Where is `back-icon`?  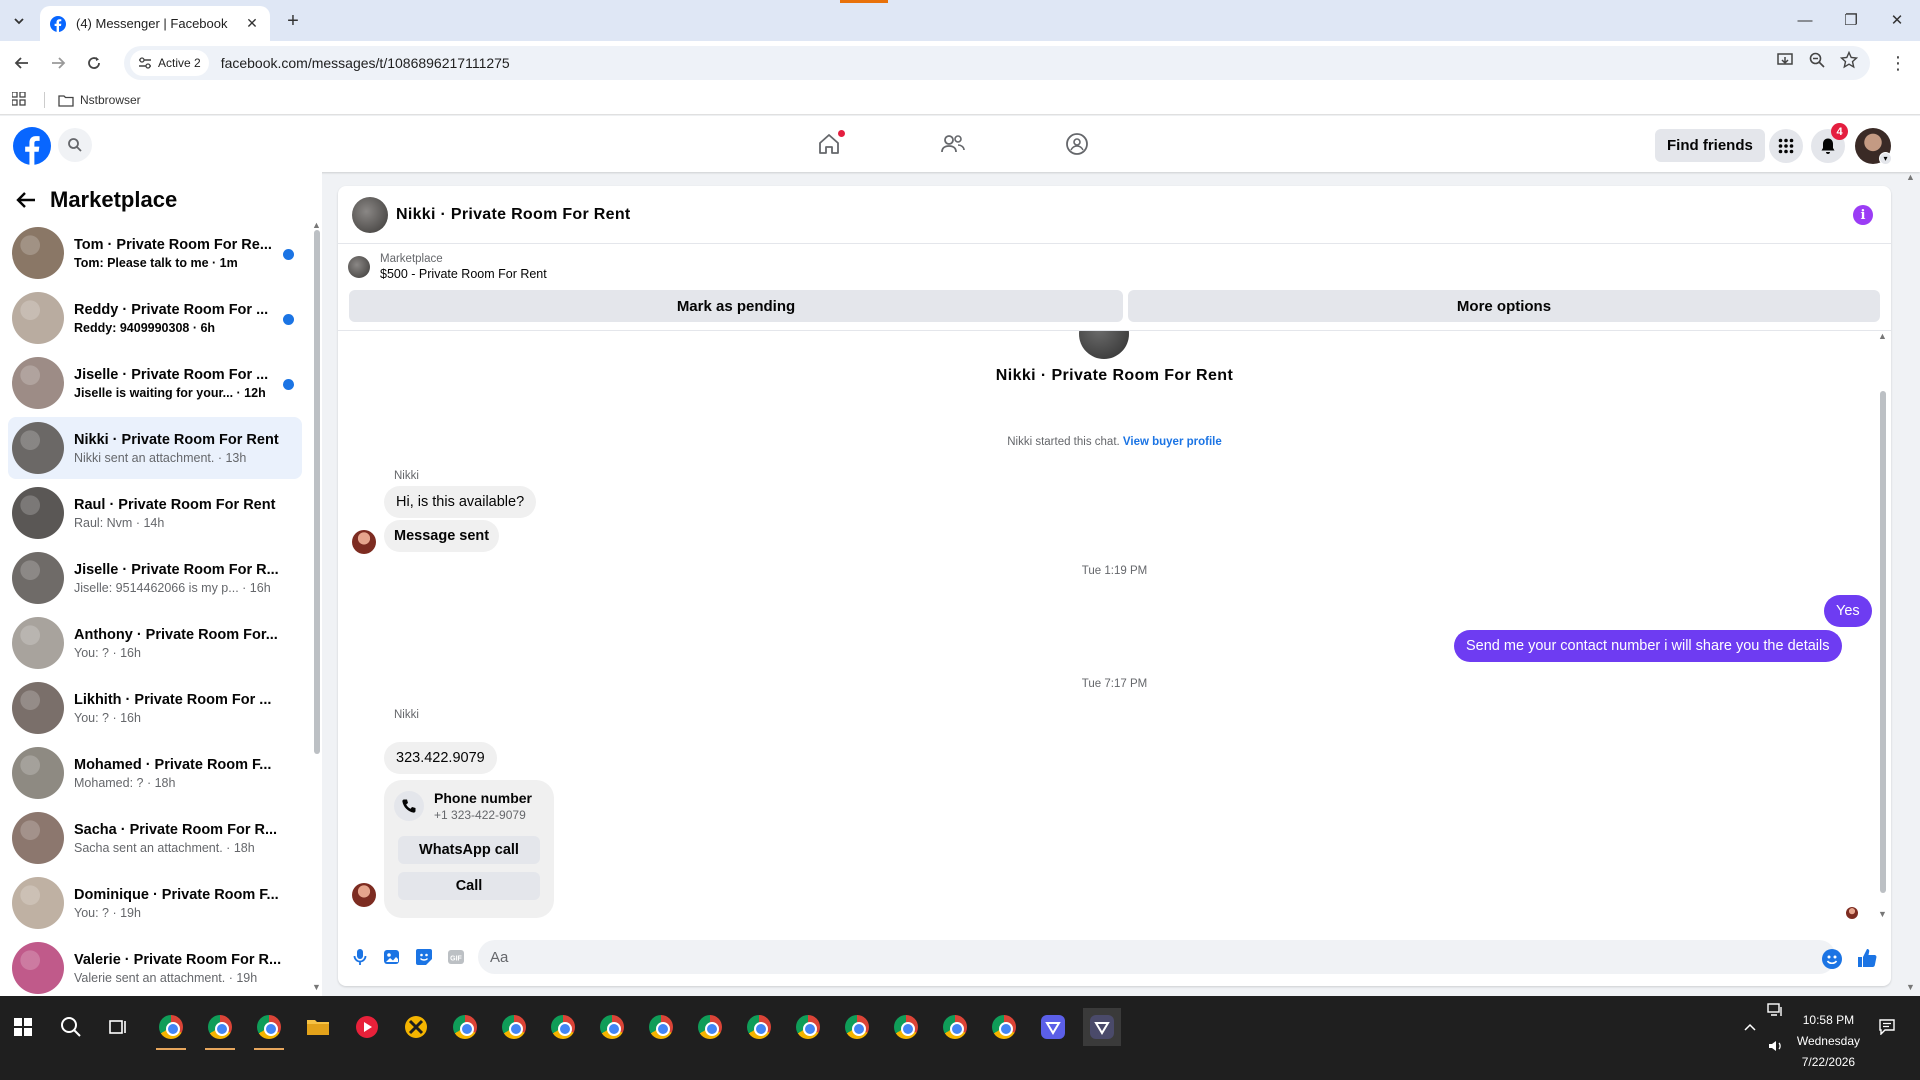
back-icon is located at coordinates (22, 63).